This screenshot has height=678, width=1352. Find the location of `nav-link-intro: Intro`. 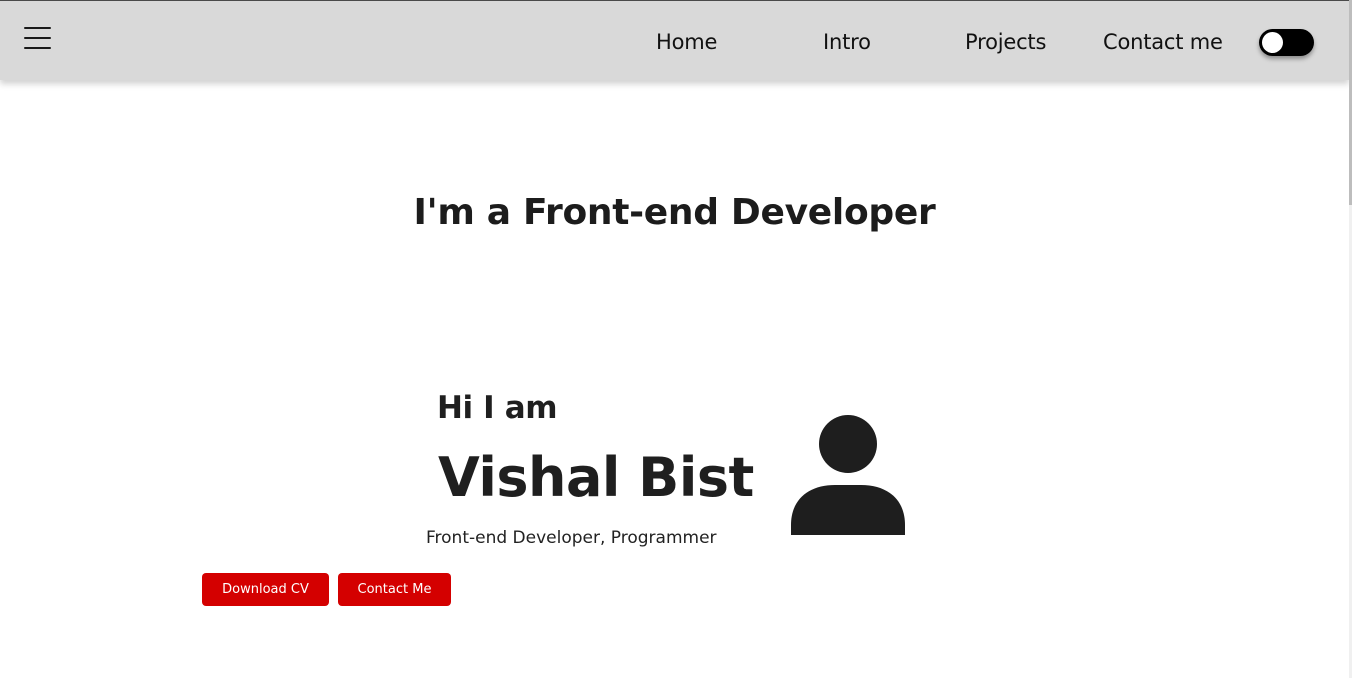

nav-link-intro: Intro is located at coordinates (847, 42).